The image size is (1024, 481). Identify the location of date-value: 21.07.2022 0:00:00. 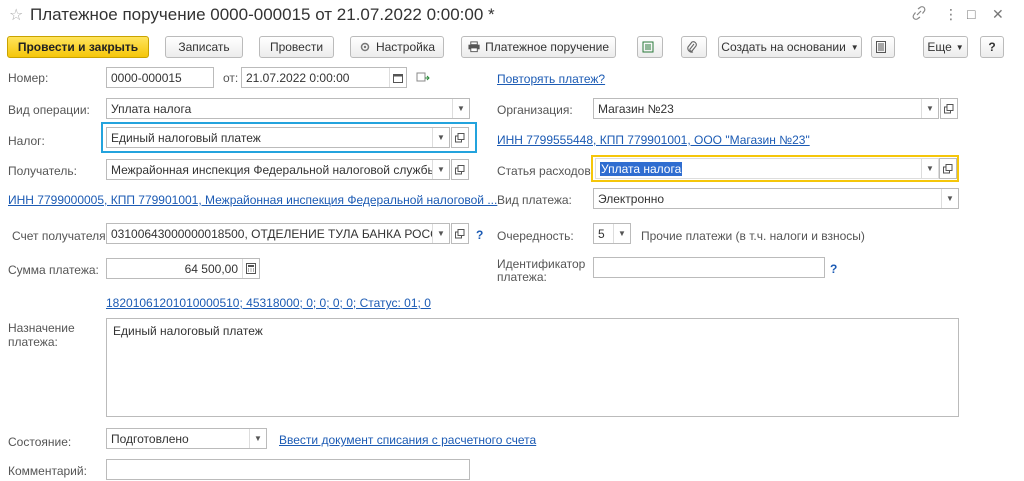
(298, 77).